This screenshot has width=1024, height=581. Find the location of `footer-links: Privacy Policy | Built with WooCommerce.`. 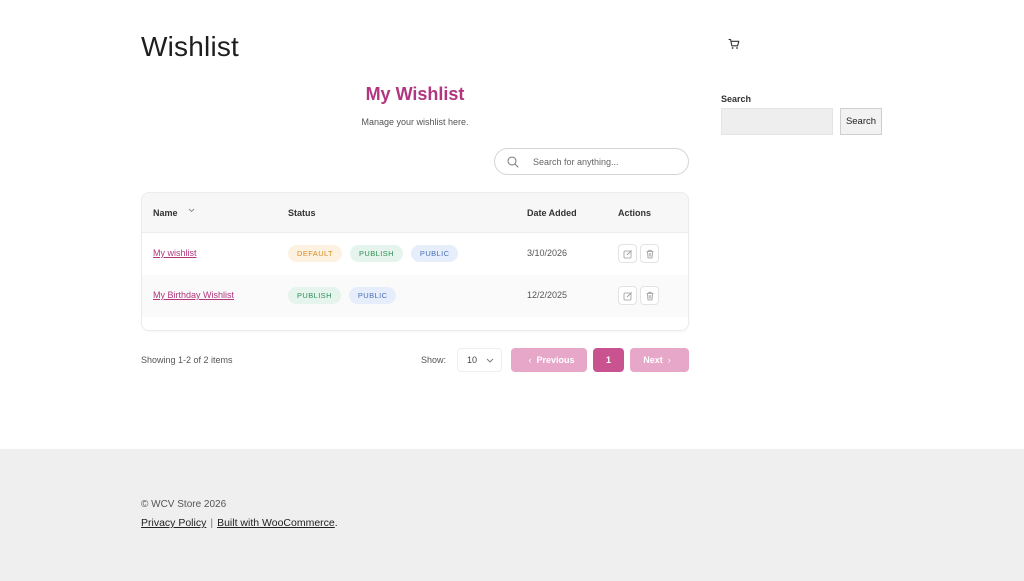

footer-links: Privacy Policy | Built with WooCommerce. is located at coordinates (239, 523).